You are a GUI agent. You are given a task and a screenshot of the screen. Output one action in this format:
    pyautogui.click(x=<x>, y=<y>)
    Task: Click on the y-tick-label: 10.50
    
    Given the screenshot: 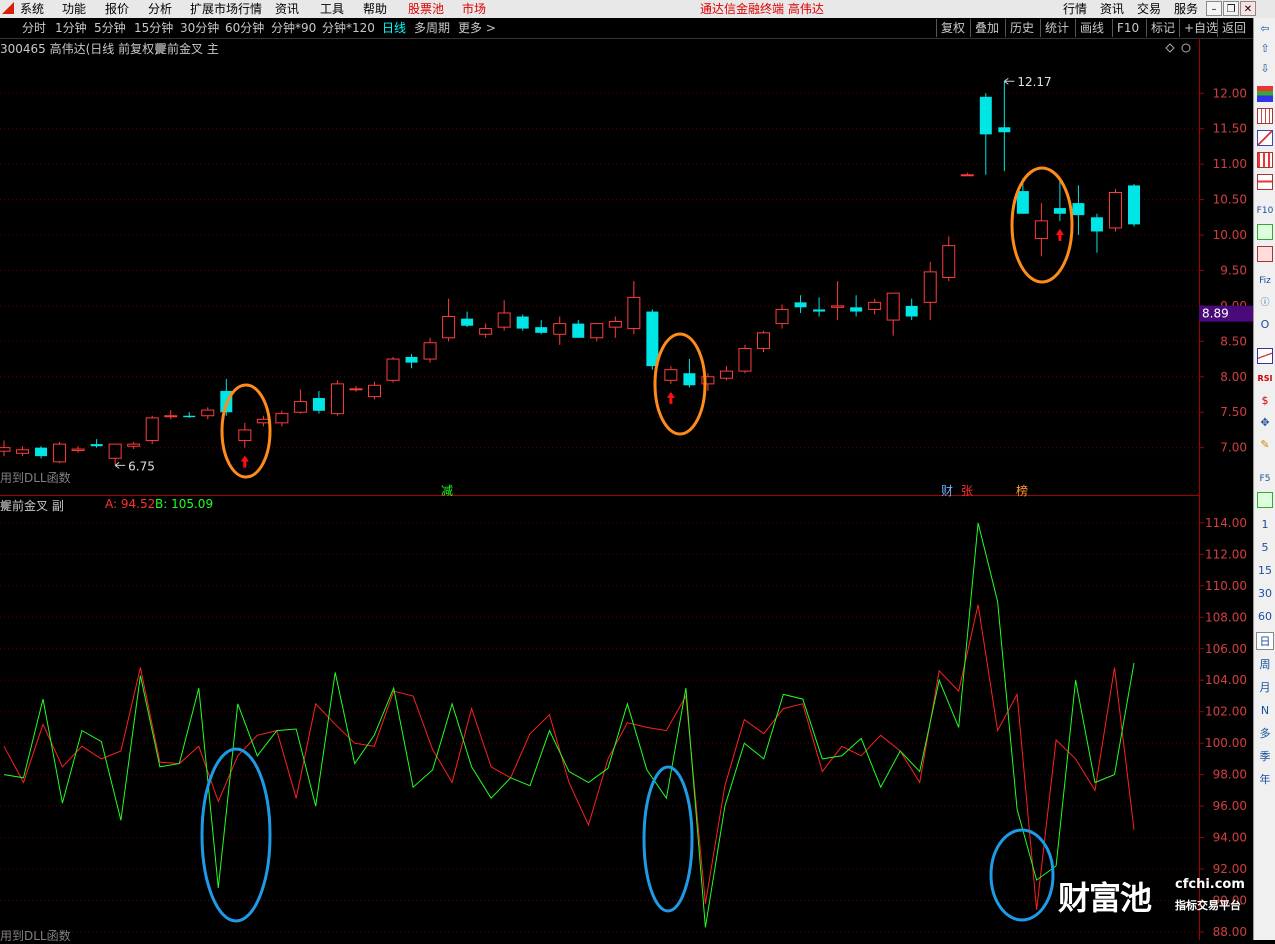 What is the action you would take?
    pyautogui.click(x=1230, y=200)
    